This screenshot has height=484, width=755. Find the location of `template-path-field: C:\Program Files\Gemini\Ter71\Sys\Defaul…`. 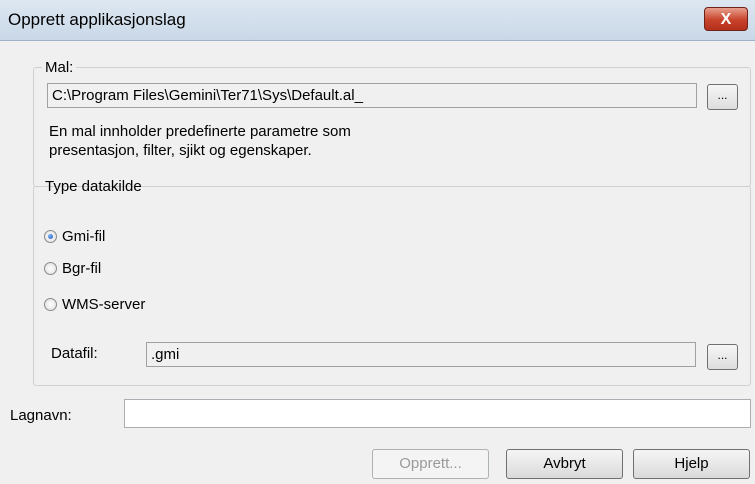

template-path-field: C:\Program Files\Gemini\Ter71\Sys\Defaul… is located at coordinates (372, 95).